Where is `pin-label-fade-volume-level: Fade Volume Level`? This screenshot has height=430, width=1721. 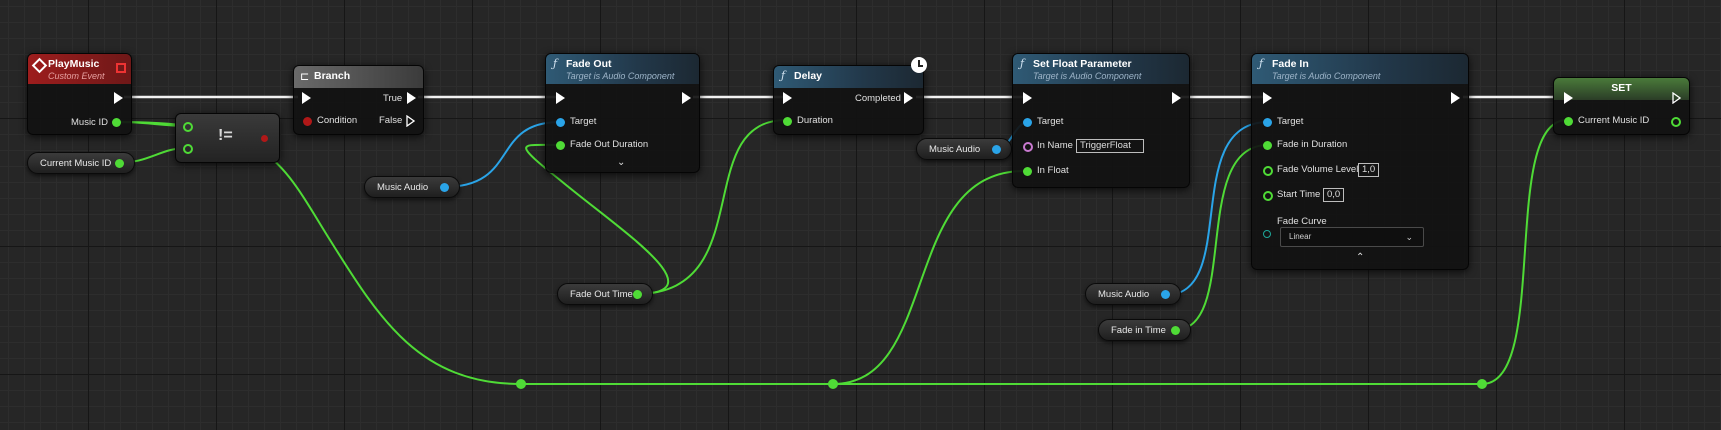
pin-label-fade-volume-level: Fade Volume Level is located at coordinates (1318, 169).